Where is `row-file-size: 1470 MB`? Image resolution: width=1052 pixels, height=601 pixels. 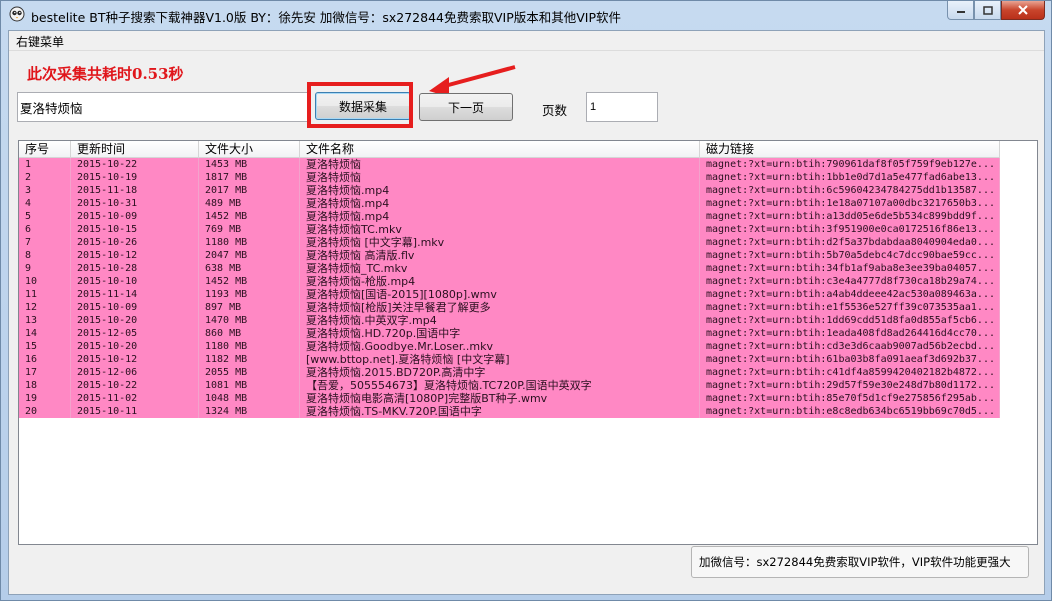 row-file-size: 1470 MB is located at coordinates (249, 320).